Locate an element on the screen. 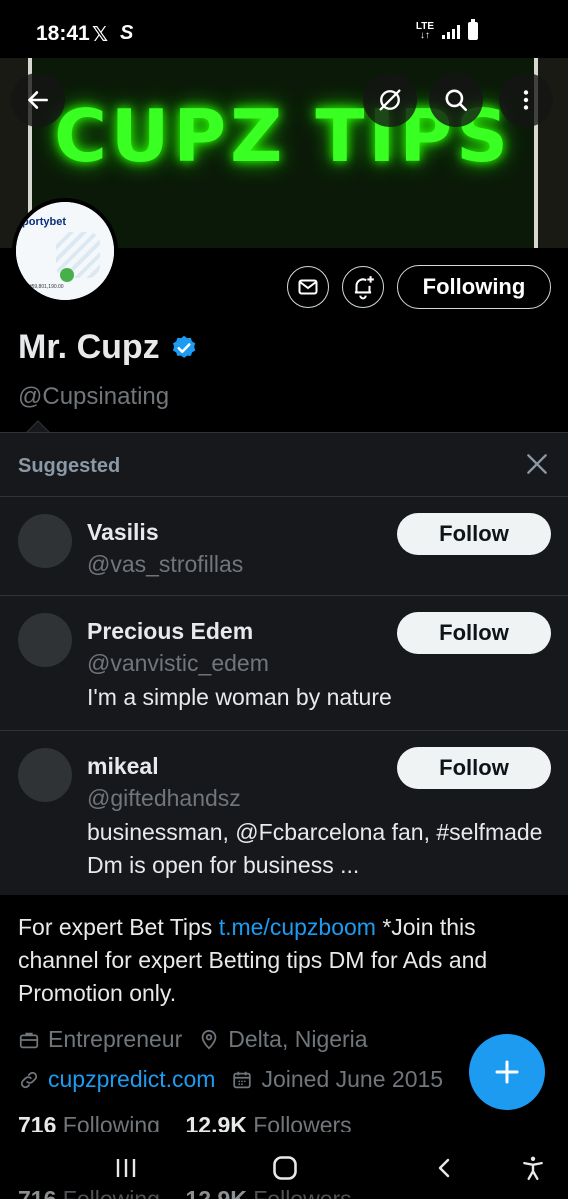 This screenshot has height=1199, width=568. suggested-handle: @vanvistic_edem is located at coordinates (178, 663).